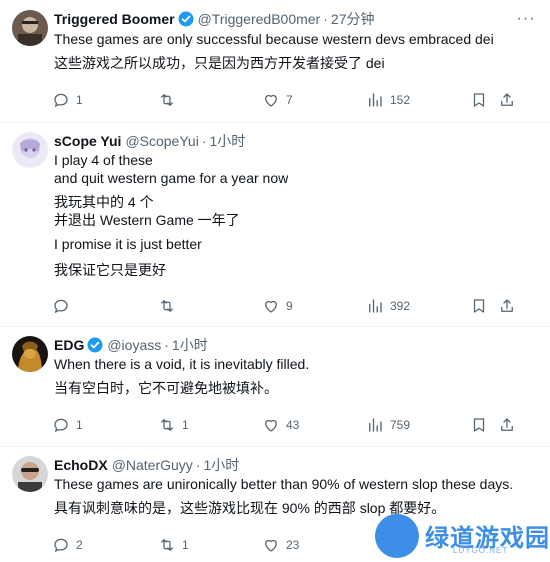 This screenshot has width=550, height=562. What do you see at coordinates (219, 63) in the screenshot?
I see `tweet-text-line: 这些游戏之所以成功，只是因为西方开发者接受了 dei` at bounding box center [219, 63].